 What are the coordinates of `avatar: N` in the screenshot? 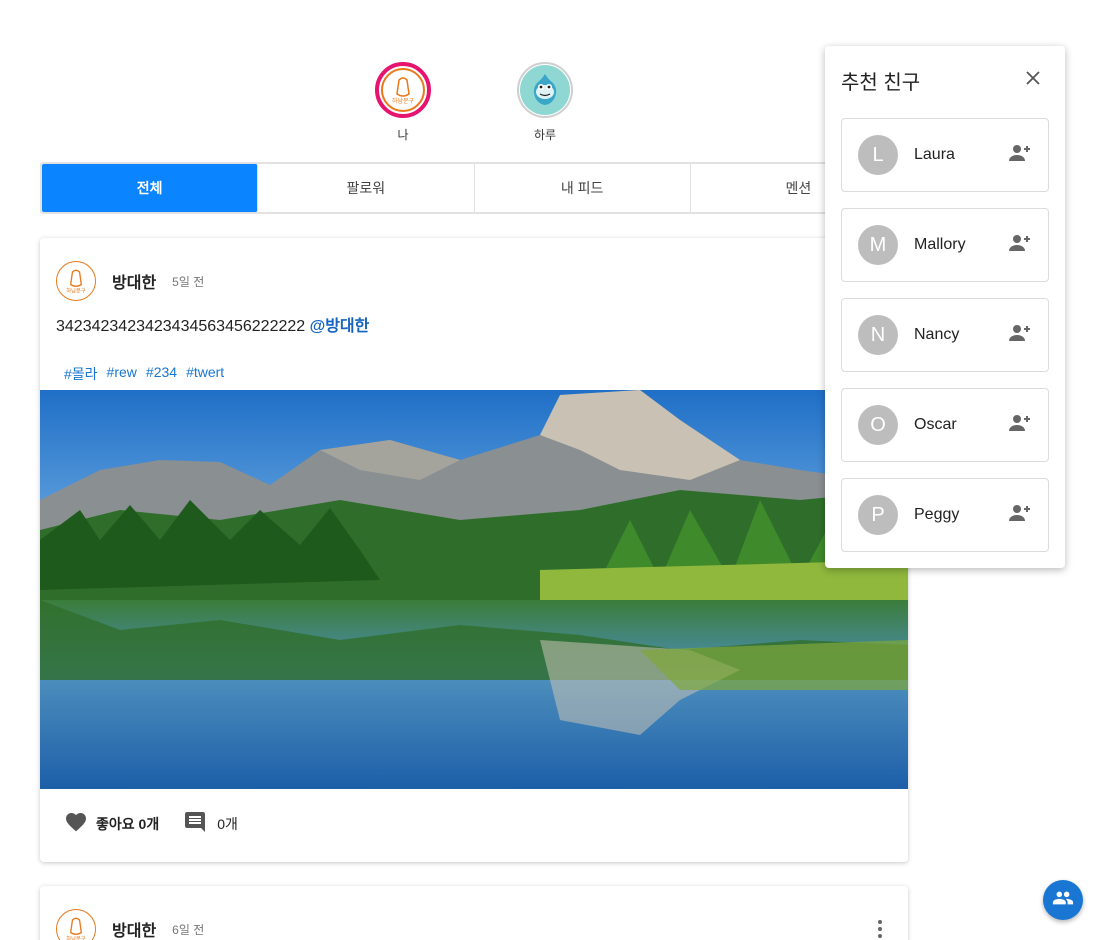 It's located at (878, 335).